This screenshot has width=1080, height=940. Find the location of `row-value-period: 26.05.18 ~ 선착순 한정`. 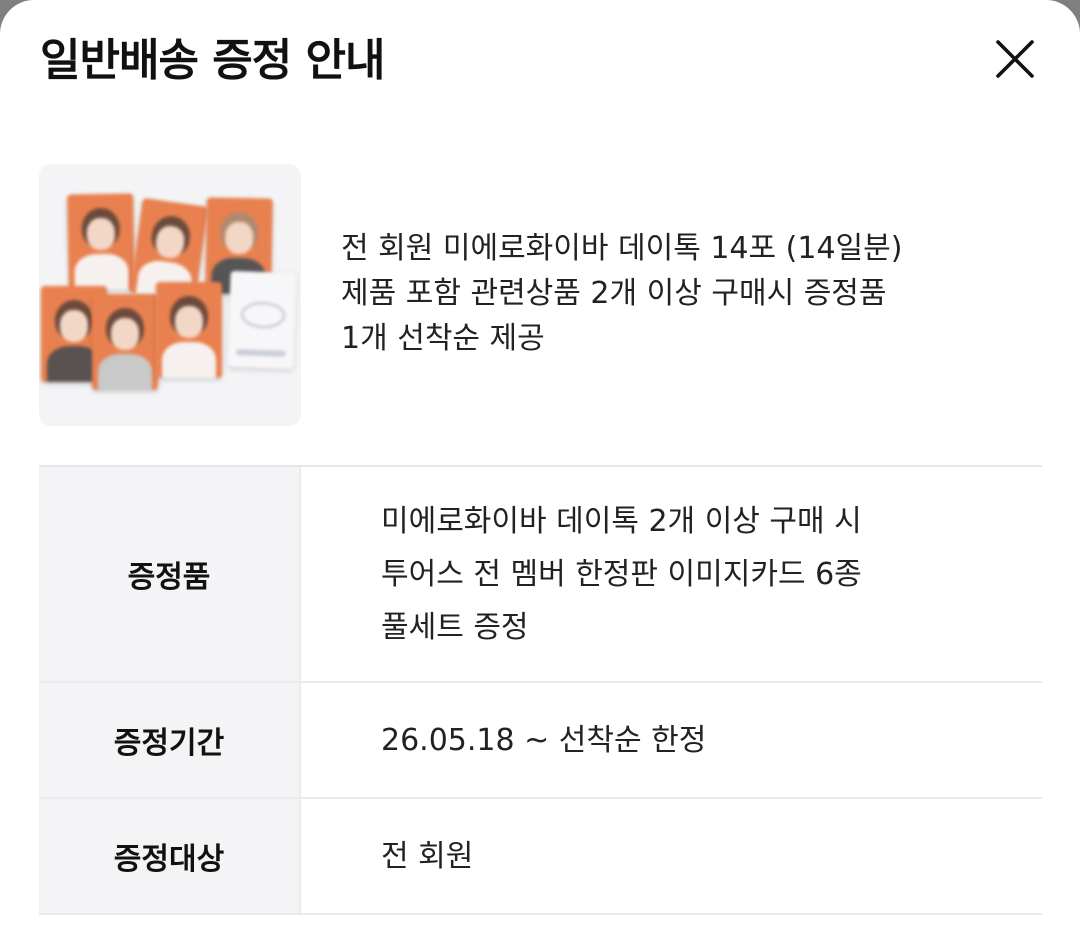

row-value-period: 26.05.18 ~ 선착순 한정 is located at coordinates (671, 740).